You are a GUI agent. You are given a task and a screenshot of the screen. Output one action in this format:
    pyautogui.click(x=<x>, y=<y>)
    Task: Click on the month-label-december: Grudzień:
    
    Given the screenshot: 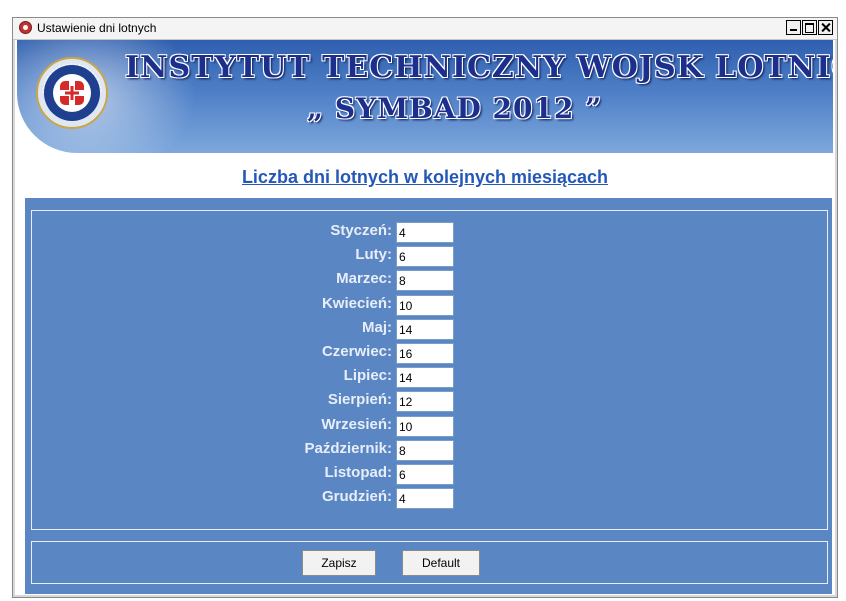 What is the action you would take?
    pyautogui.click(x=357, y=497)
    